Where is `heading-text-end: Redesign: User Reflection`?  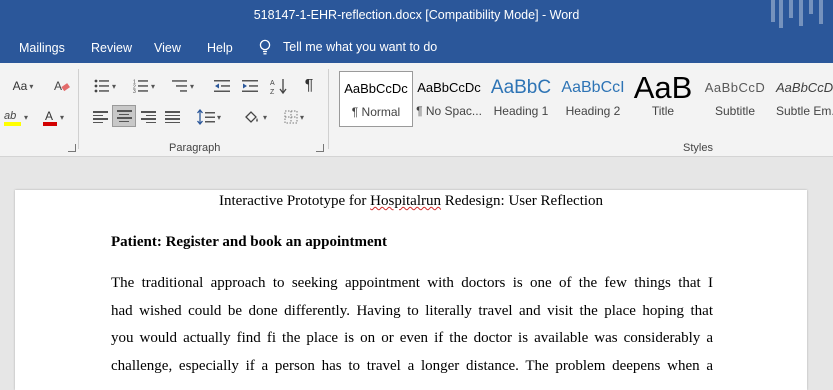 heading-text-end: Redesign: User Reflection is located at coordinates (522, 201).